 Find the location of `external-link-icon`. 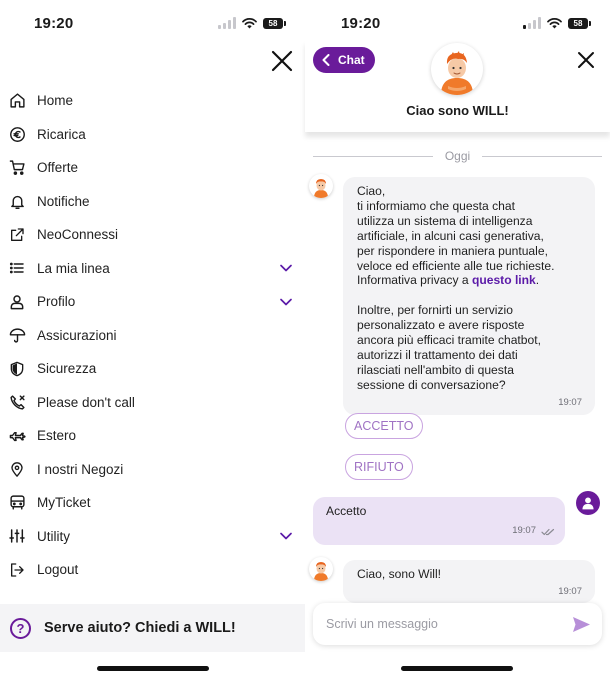

external-link-icon is located at coordinates (17, 235).